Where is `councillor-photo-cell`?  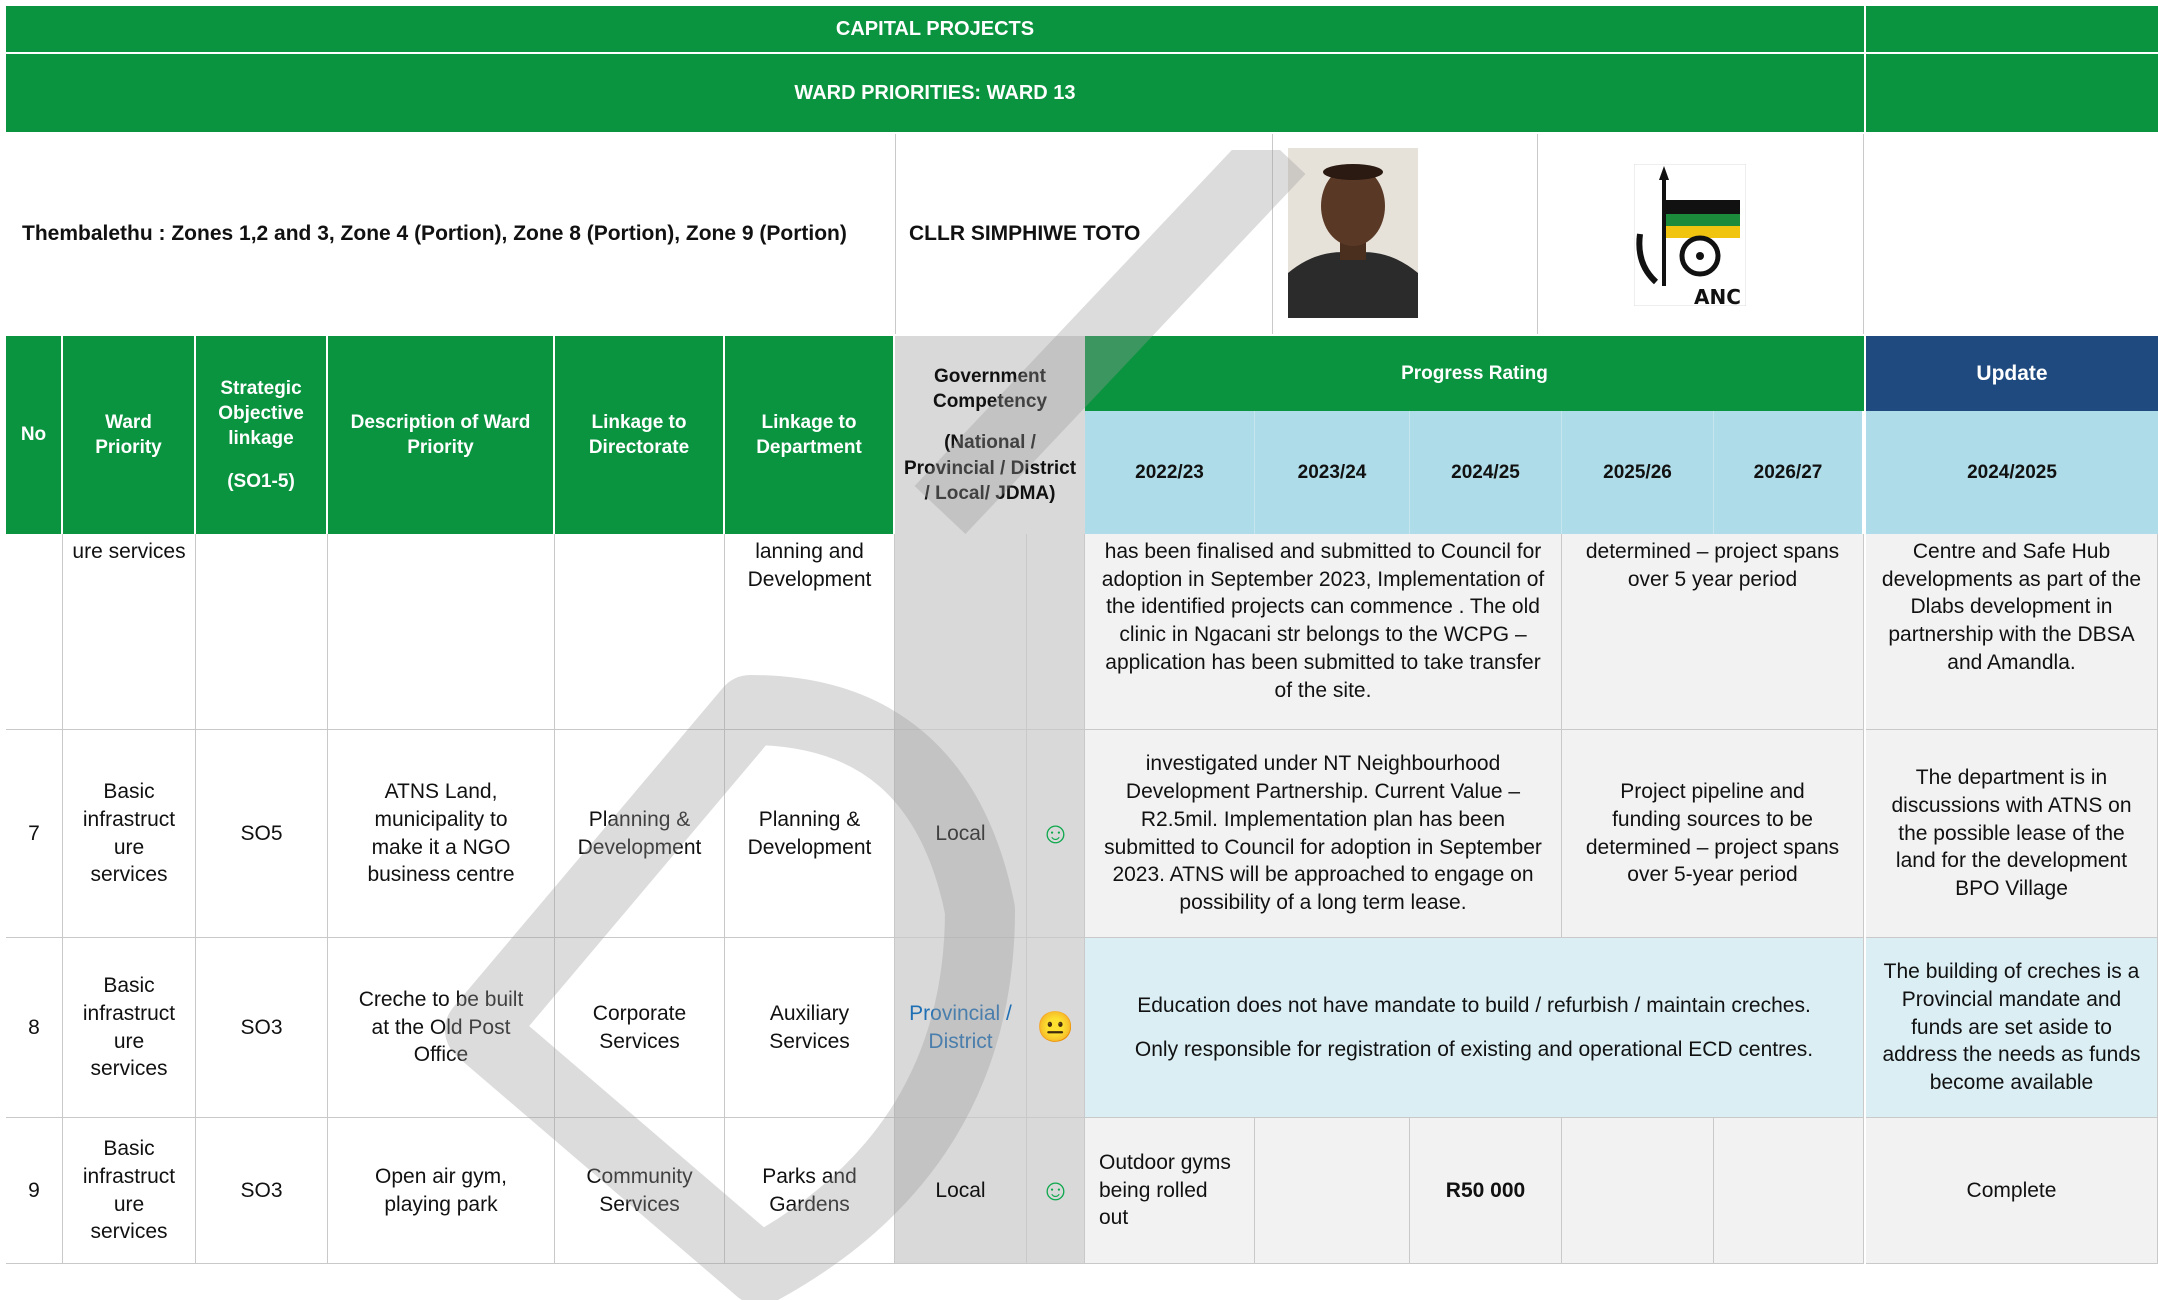 councillor-photo-cell is located at coordinates (1406, 234).